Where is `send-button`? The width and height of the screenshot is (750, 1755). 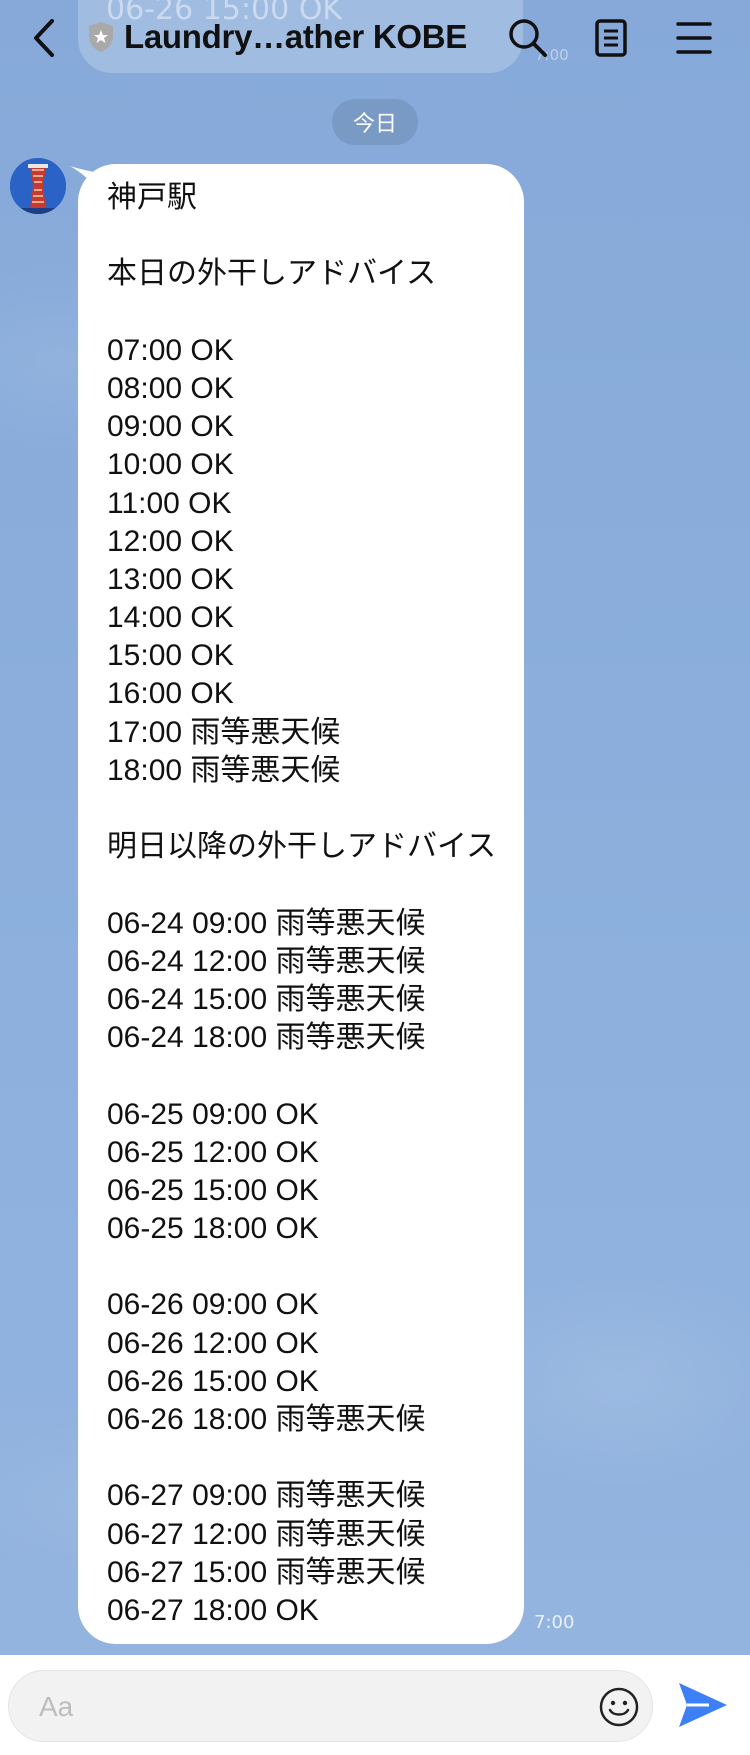 send-button is located at coordinates (703, 1705).